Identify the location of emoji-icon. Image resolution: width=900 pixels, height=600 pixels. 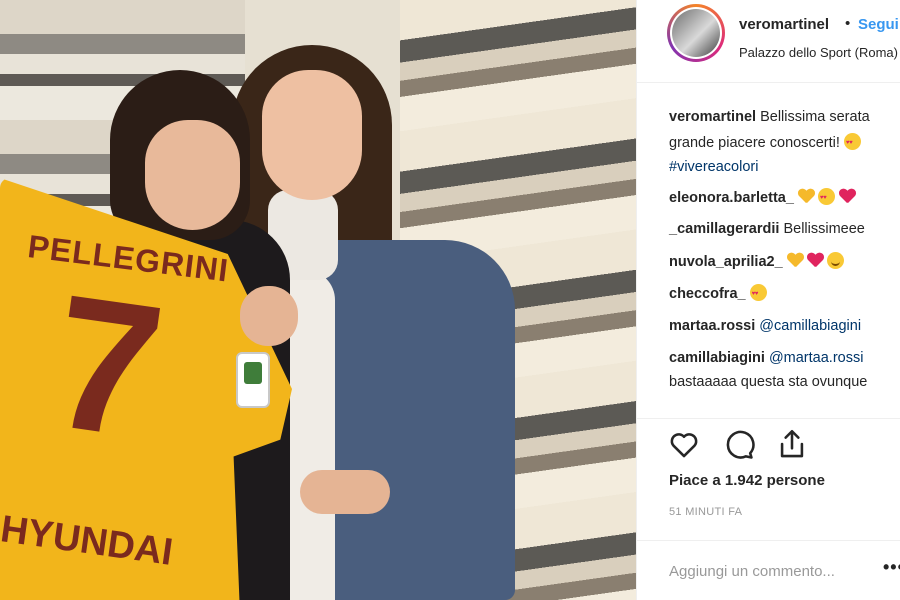
(852, 142).